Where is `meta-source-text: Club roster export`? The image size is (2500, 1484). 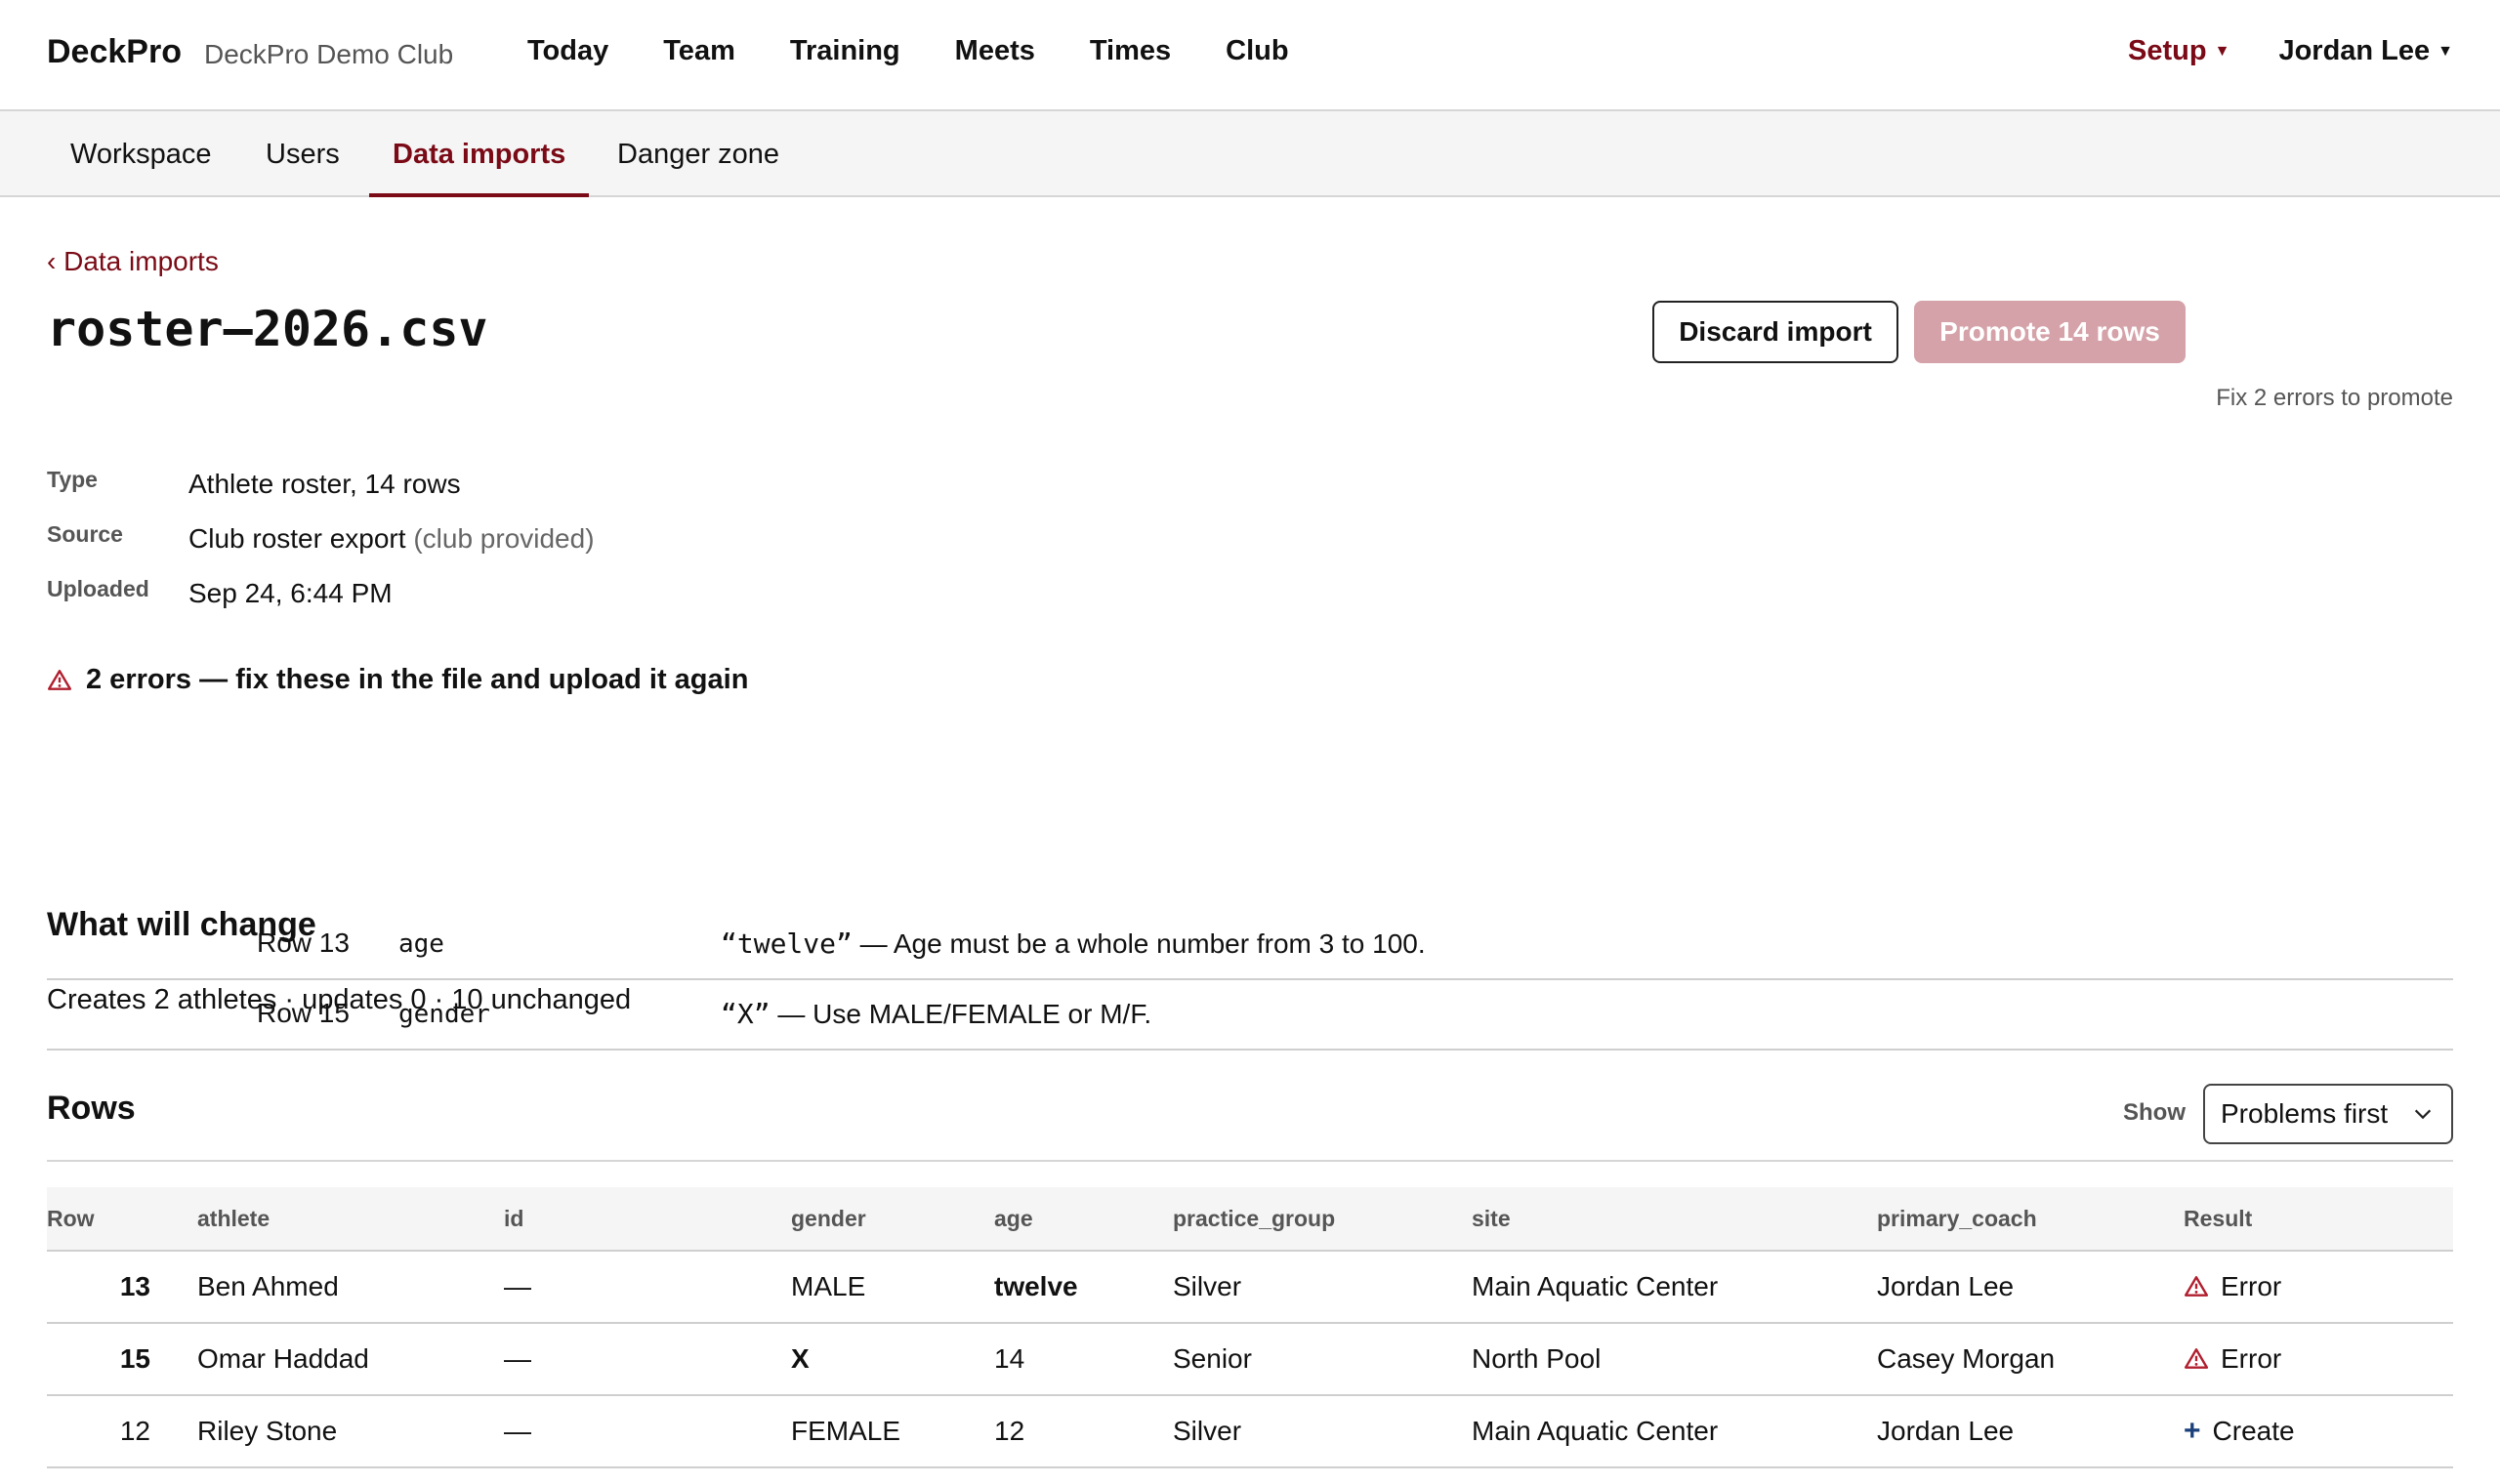
meta-source-text: Club roster export is located at coordinates (297, 538).